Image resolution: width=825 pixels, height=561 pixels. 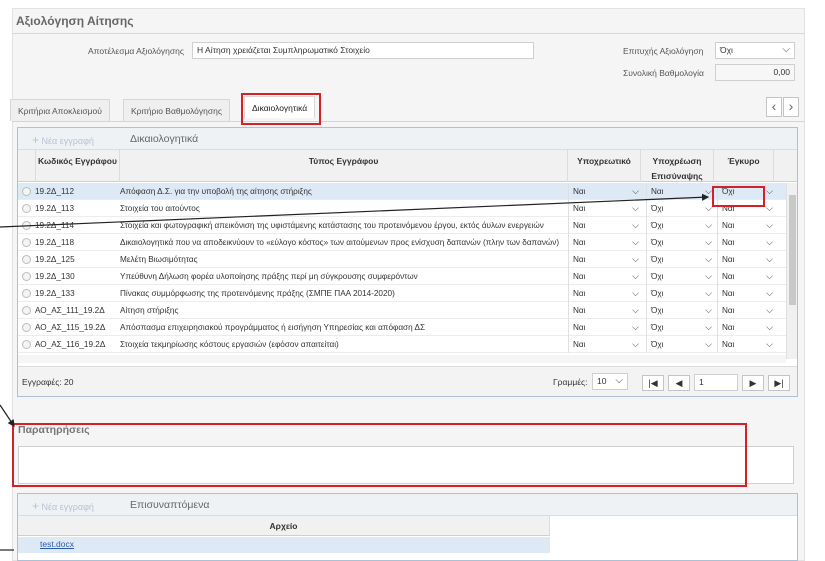 What do you see at coordinates (355, 210) in the screenshot?
I see `arrow-to-valid-cell` at bounding box center [355, 210].